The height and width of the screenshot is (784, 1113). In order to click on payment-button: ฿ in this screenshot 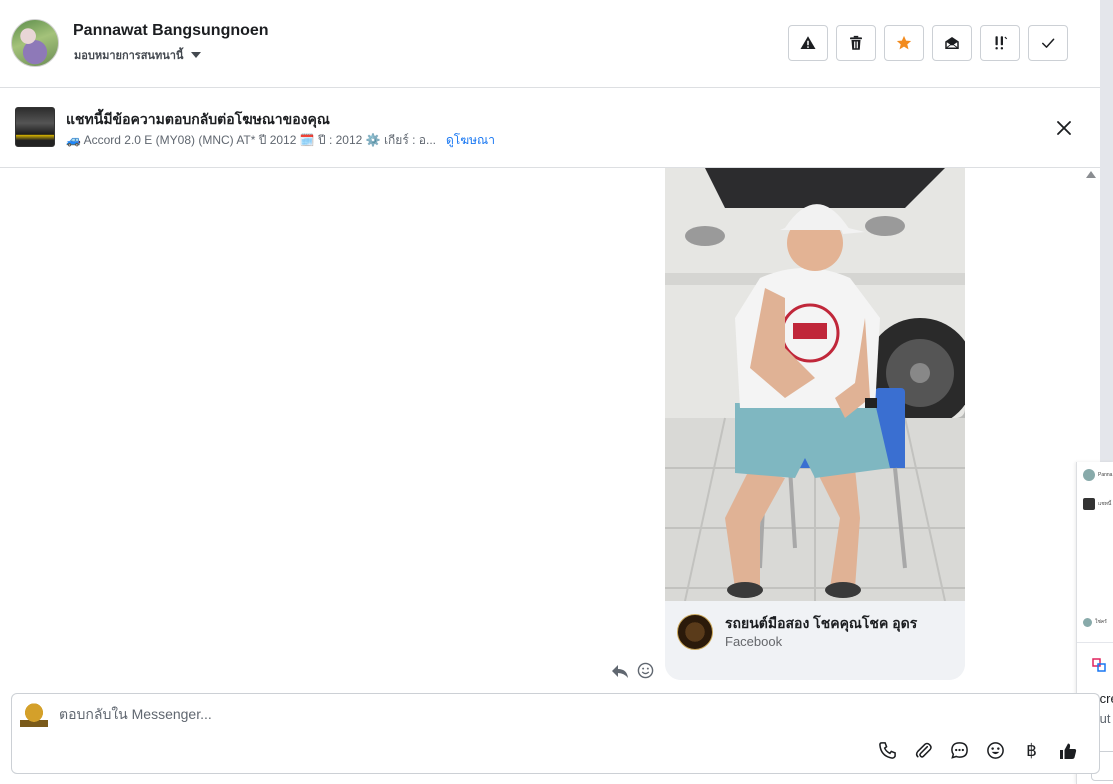, I will do `click(1031, 750)`.